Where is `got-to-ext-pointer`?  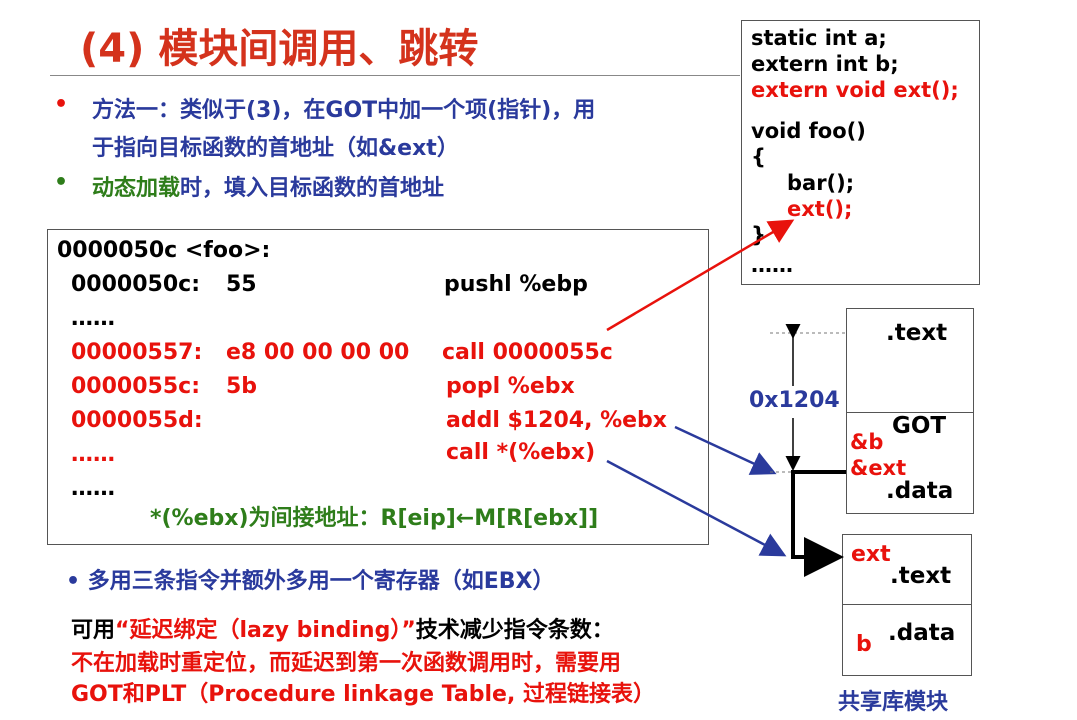 got-to-ext-pointer is located at coordinates (818, 523).